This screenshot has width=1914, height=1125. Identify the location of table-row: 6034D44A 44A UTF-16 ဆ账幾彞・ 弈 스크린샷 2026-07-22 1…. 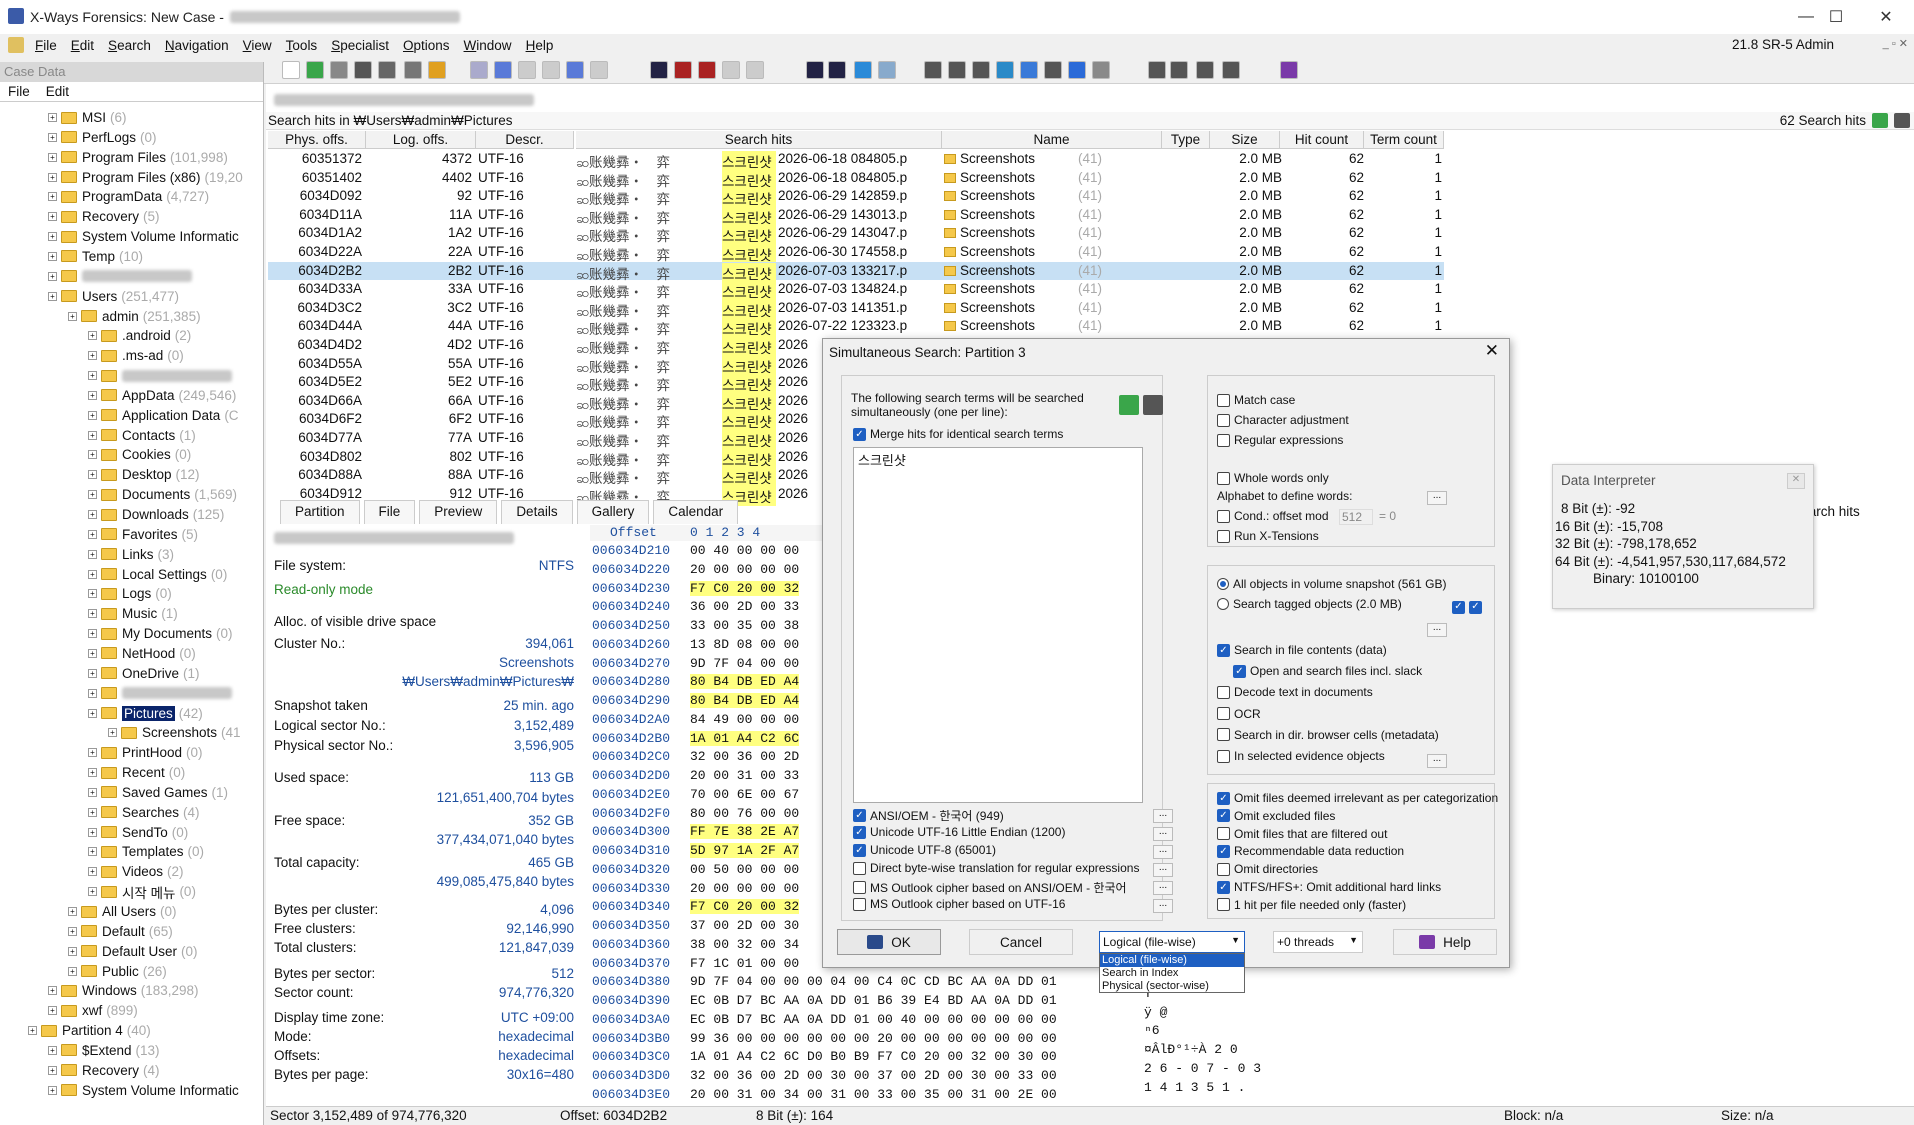
(856, 328).